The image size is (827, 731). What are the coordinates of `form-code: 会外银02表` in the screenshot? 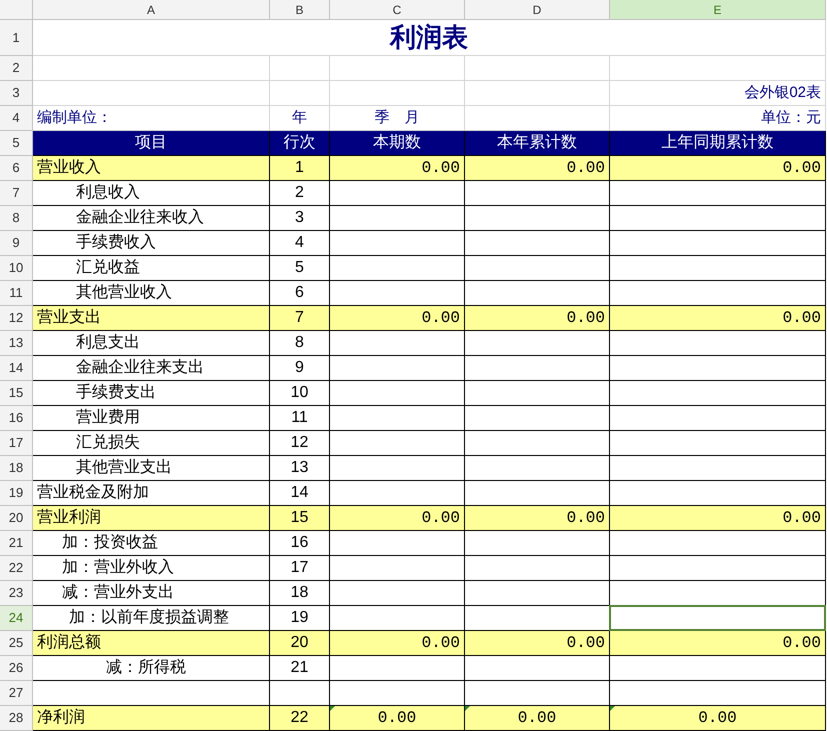 It's located at (718, 93).